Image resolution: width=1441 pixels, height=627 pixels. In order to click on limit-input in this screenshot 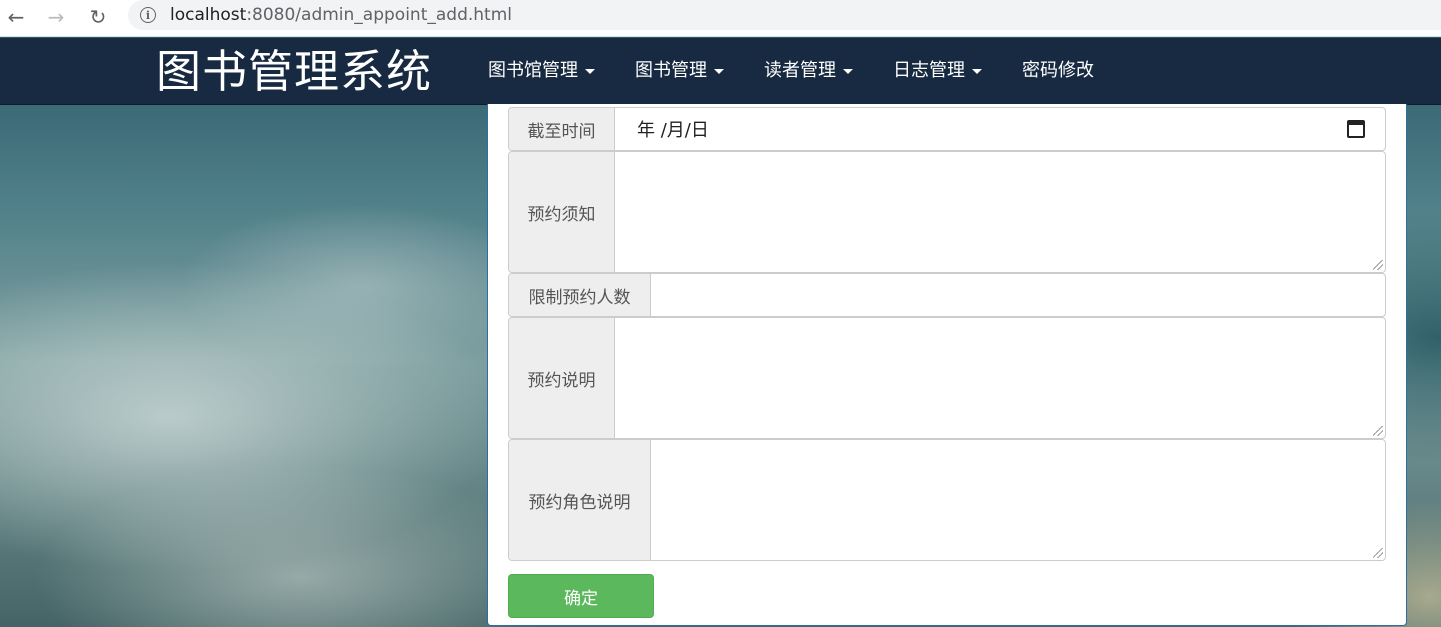, I will do `click(1018, 295)`.